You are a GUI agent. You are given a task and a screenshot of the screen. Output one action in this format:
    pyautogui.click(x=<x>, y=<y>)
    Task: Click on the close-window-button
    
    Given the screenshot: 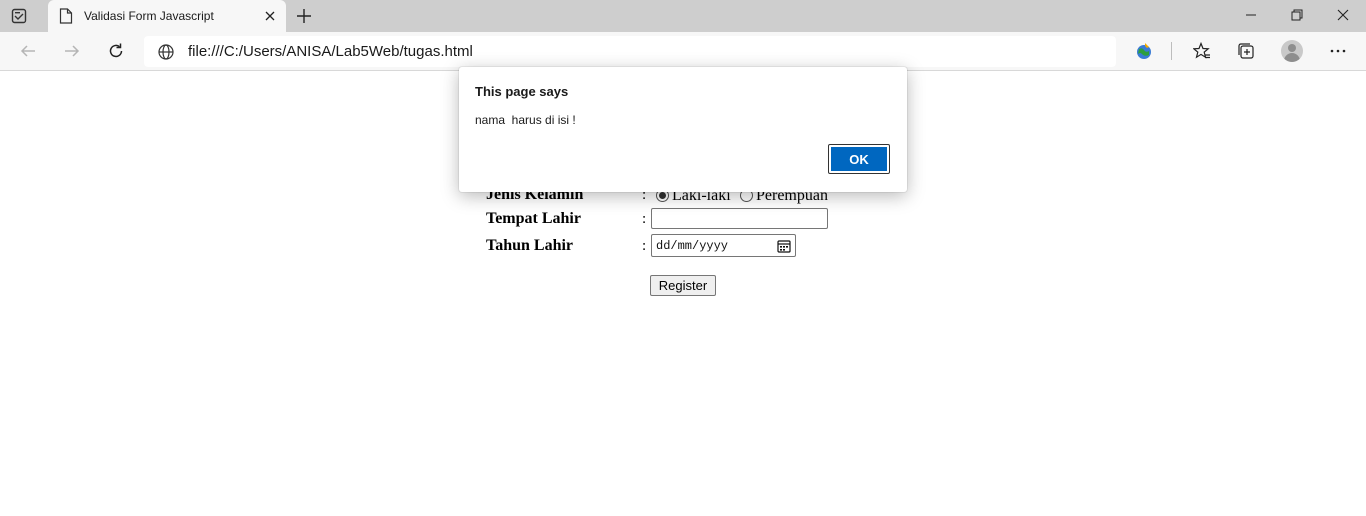 What is the action you would take?
    pyautogui.click(x=1343, y=15)
    